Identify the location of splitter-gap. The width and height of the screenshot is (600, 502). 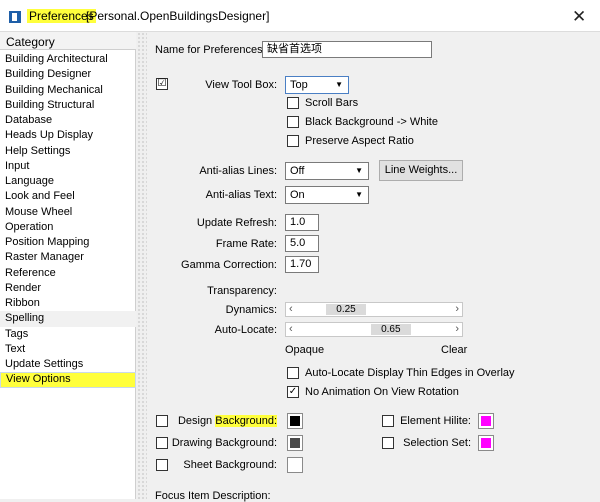
(148, 265).